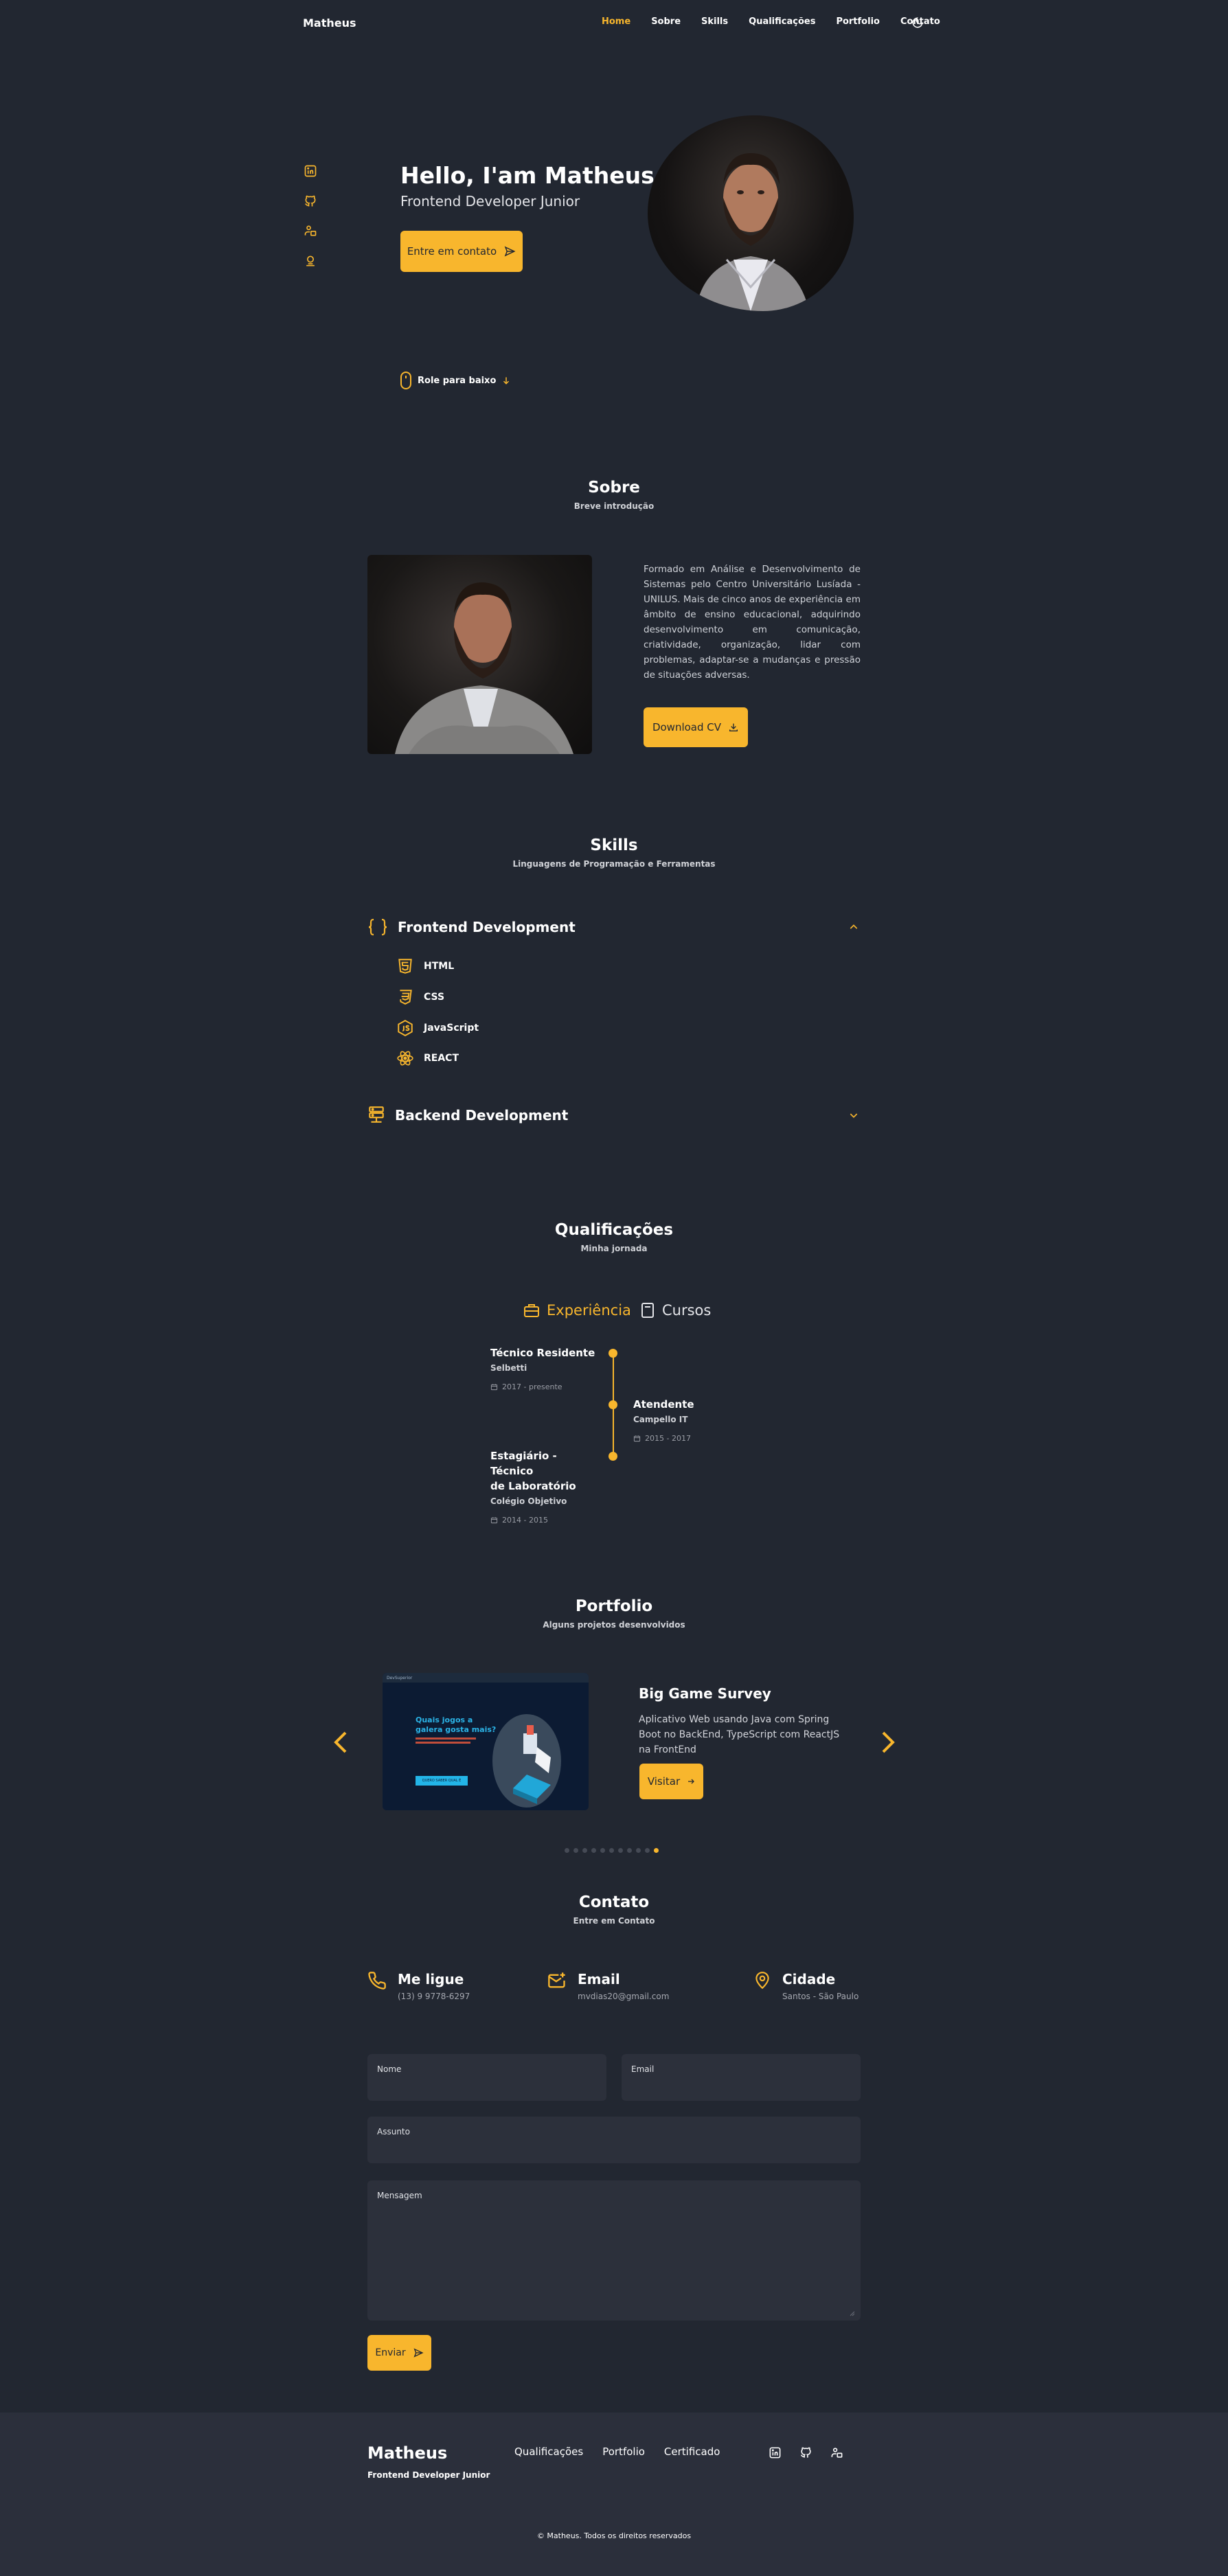  Describe the element at coordinates (377, 1986) in the screenshot. I see `phone-icon` at that location.